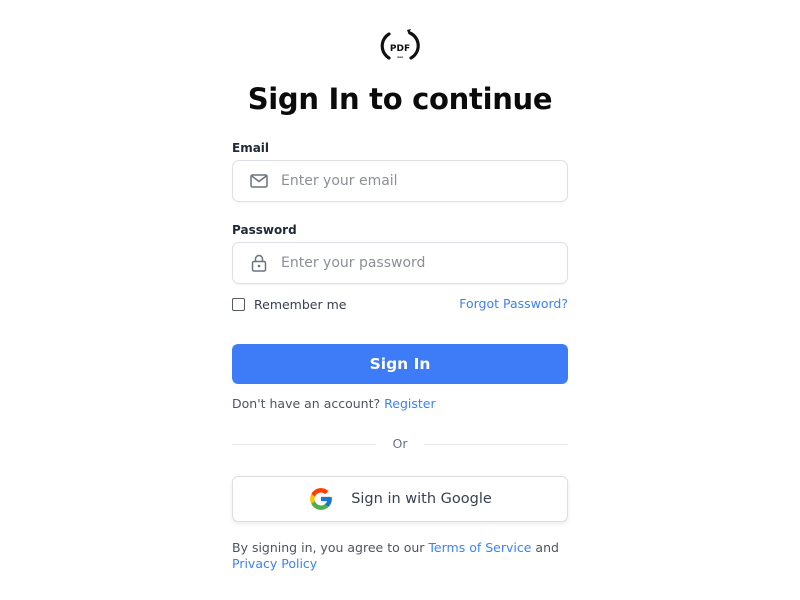 The image size is (800, 600). I want to click on password-input, so click(419, 263).